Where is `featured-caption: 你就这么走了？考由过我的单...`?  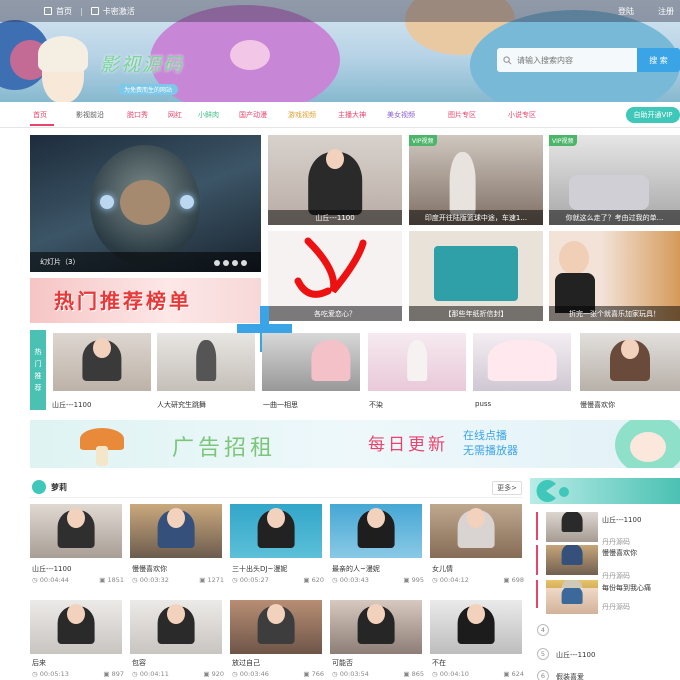 featured-caption: 你就这么走了？考由过我的单... is located at coordinates (614, 217).